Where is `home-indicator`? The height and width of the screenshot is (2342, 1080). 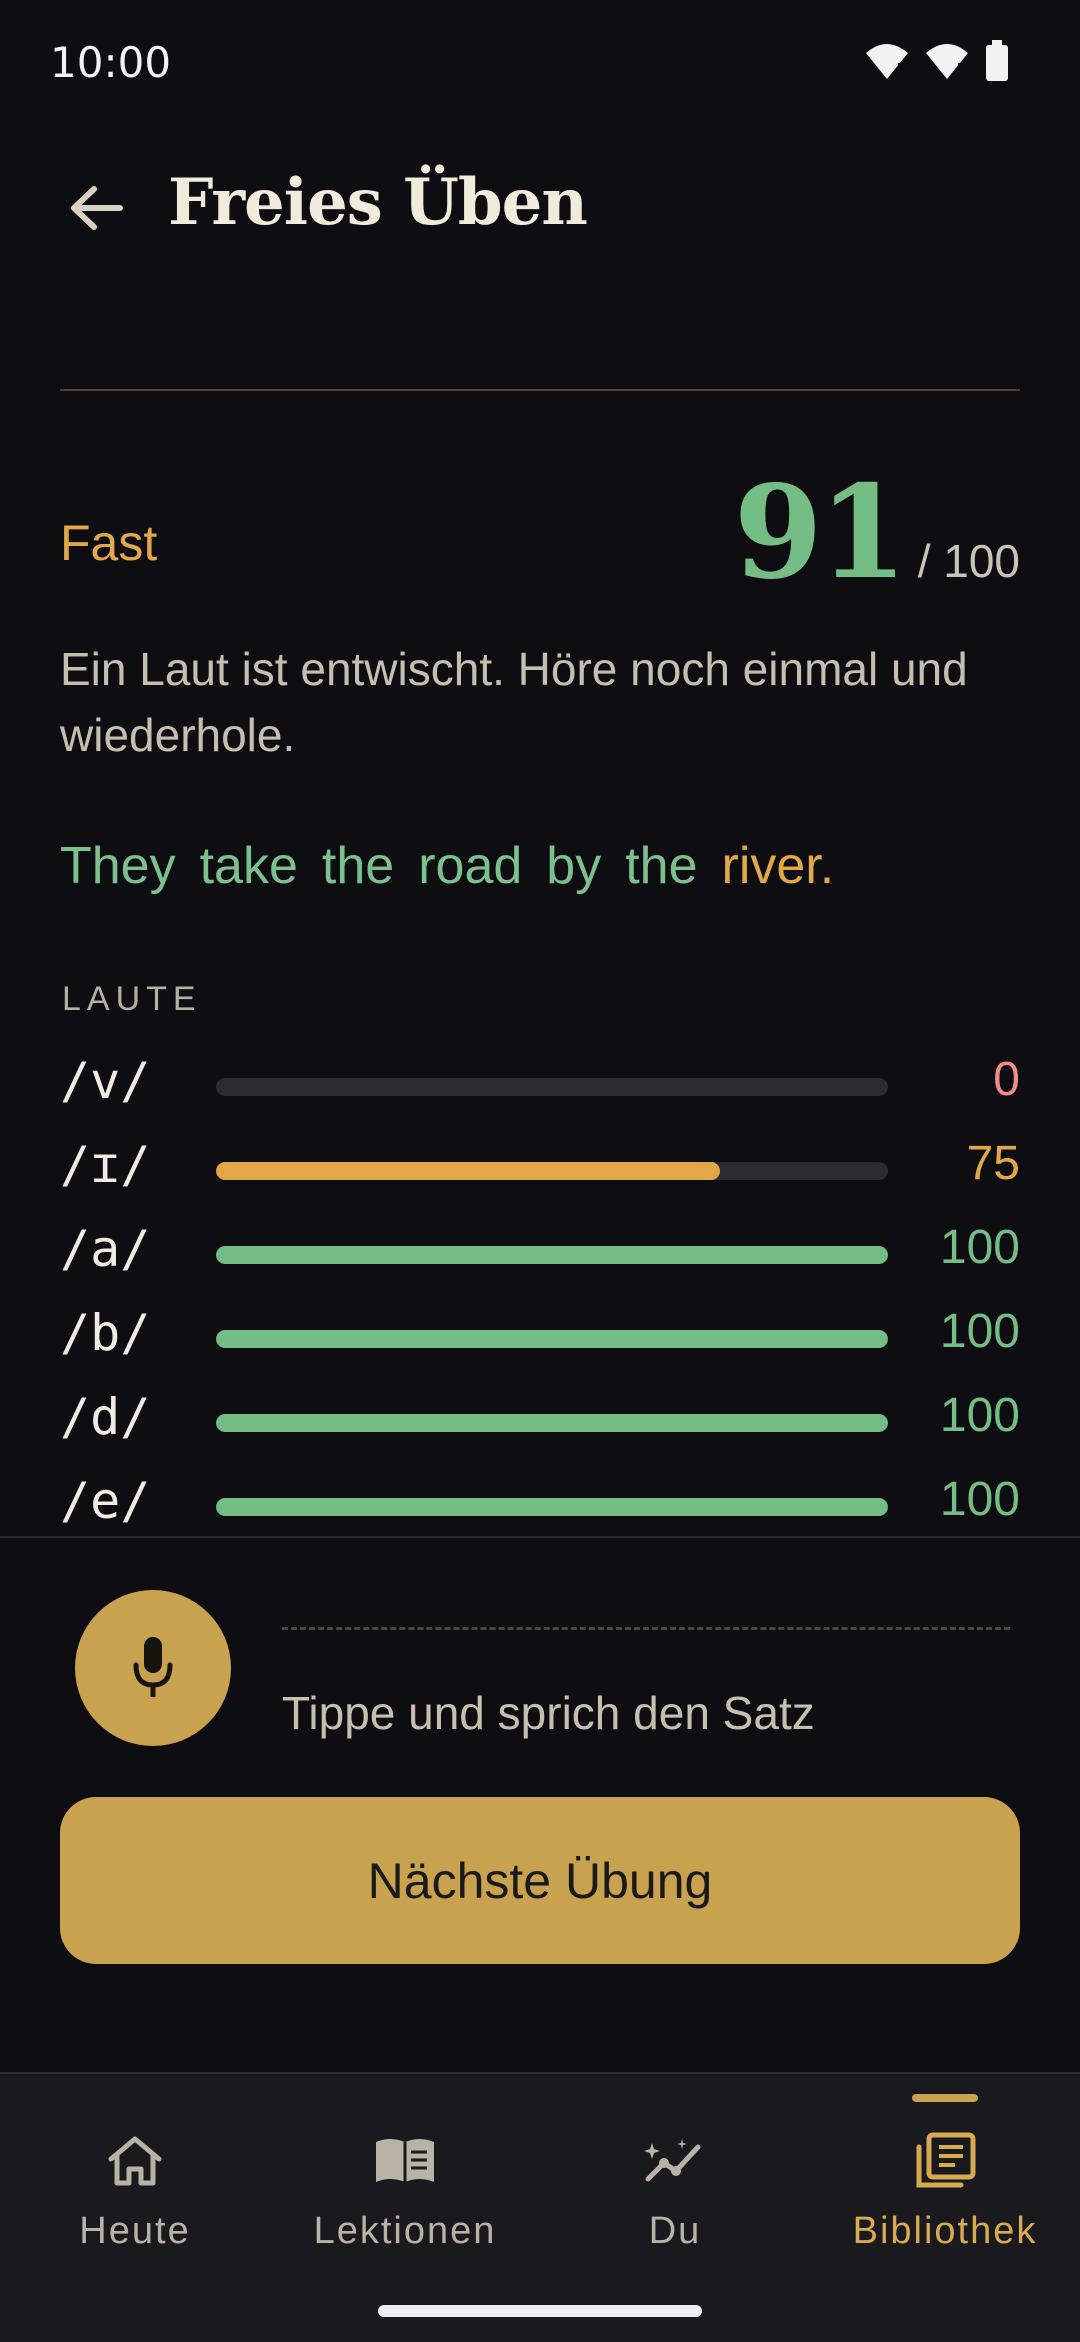
home-indicator is located at coordinates (540, 2311).